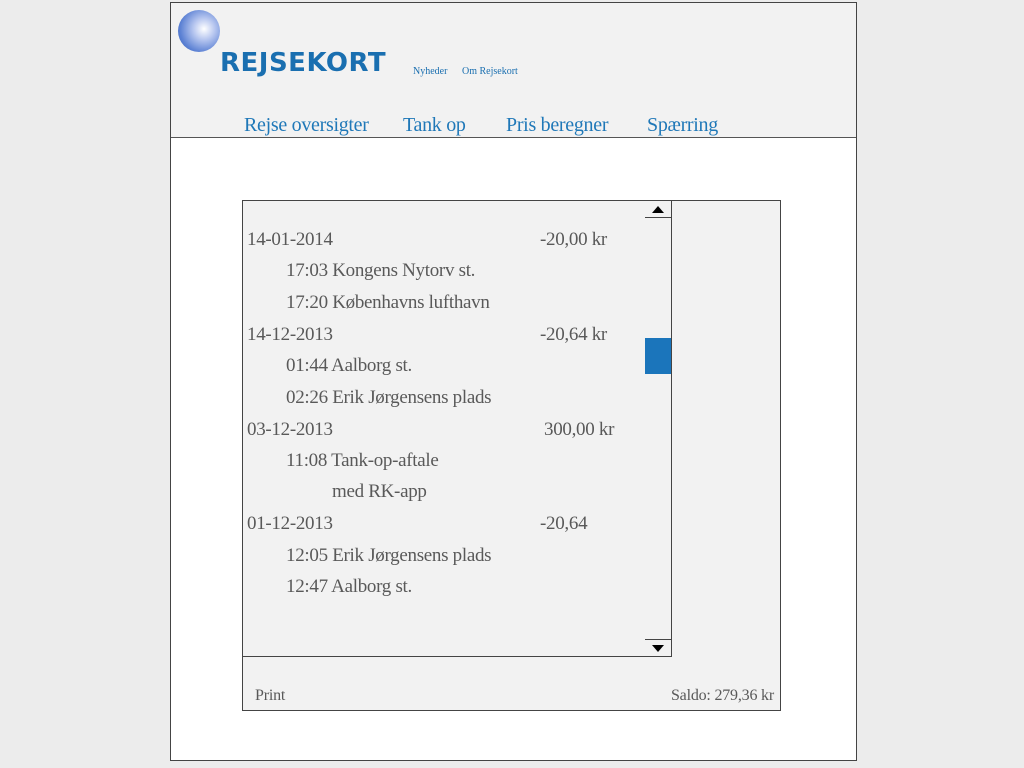 Image resolution: width=1024 pixels, height=768 pixels. I want to click on link-om-rejsekort: Om Rejsekort, so click(490, 71).